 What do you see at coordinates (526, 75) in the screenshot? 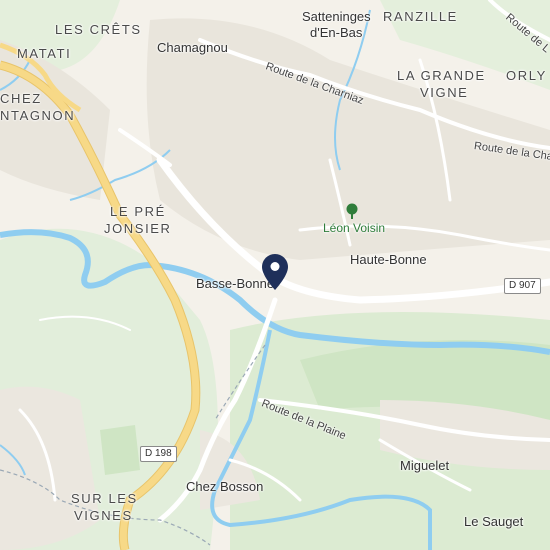
I see `label-orly: ORLY` at bounding box center [526, 75].